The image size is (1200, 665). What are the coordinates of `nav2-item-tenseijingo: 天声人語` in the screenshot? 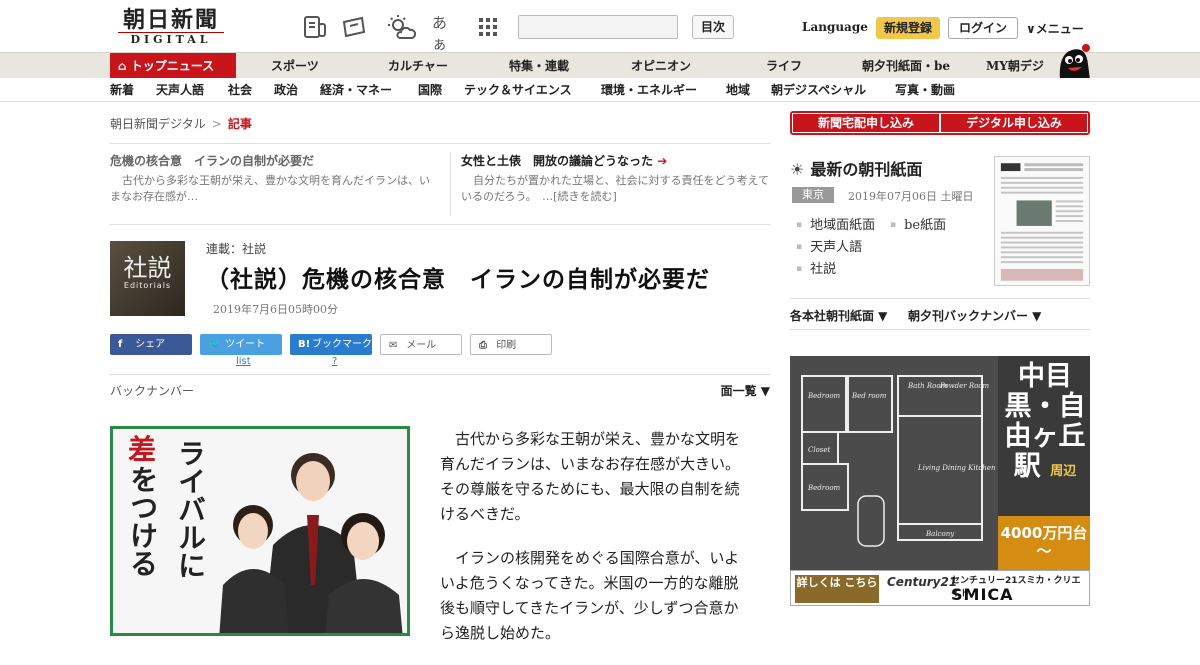 It's located at (180, 90).